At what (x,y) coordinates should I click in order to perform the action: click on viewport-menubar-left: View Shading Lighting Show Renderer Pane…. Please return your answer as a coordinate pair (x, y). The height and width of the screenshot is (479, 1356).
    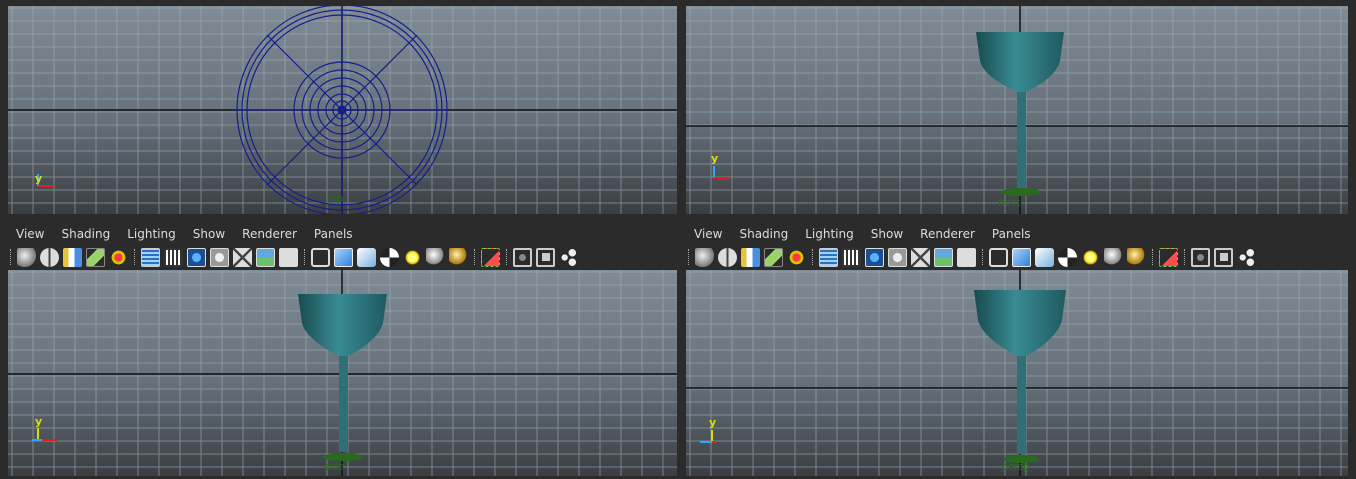
    Looking at the image, I should click on (193, 234).